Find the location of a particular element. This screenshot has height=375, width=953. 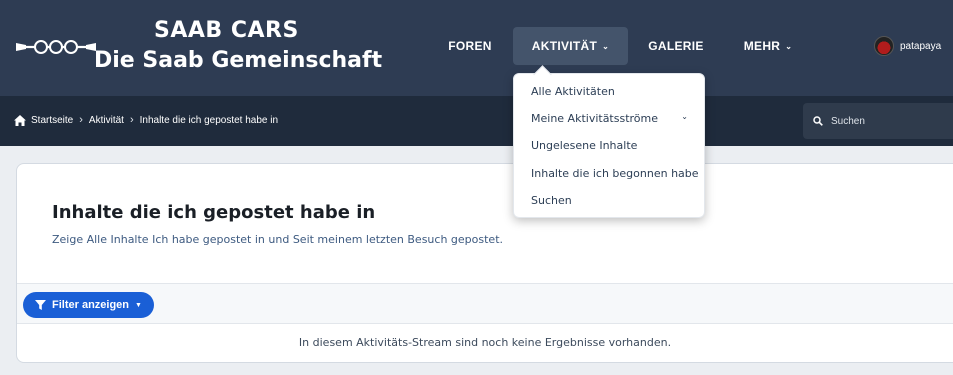

caret-down-icon: ▼ is located at coordinates (138, 305).